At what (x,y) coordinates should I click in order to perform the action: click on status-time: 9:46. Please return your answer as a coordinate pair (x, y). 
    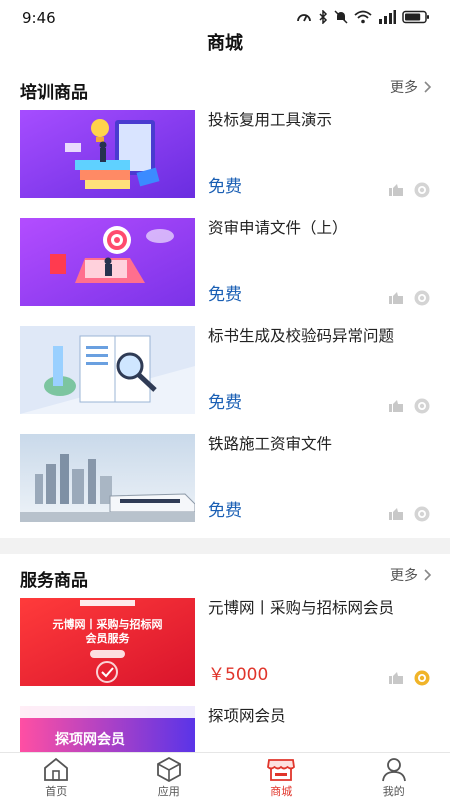
    Looking at the image, I should click on (39, 18).